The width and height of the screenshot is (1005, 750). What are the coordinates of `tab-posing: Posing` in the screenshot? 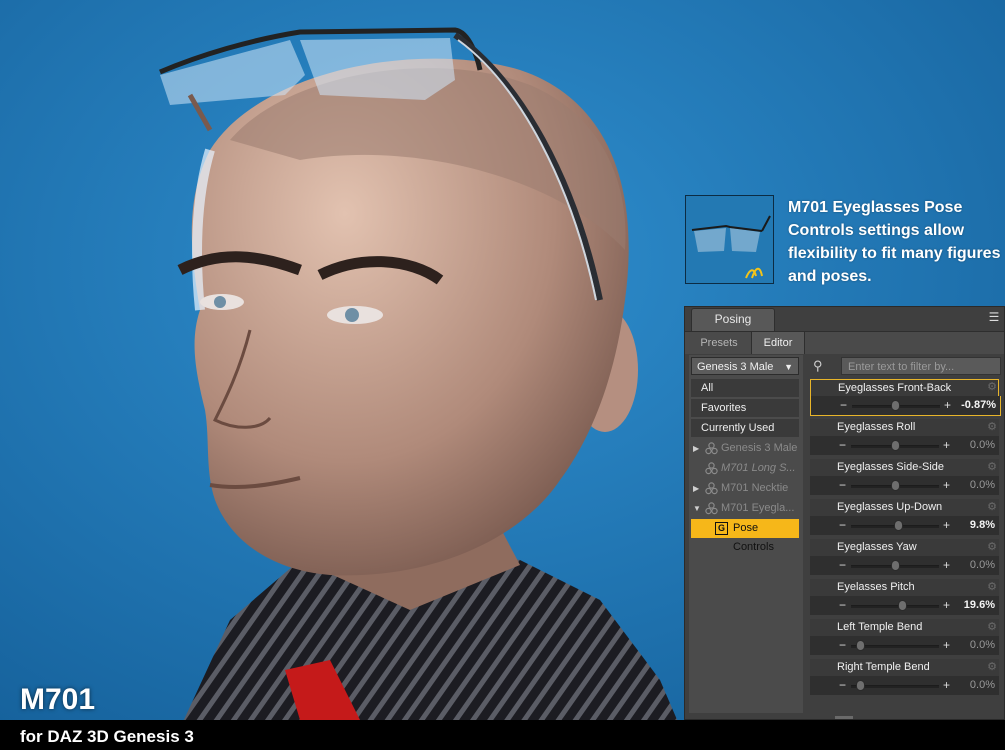 It's located at (733, 319).